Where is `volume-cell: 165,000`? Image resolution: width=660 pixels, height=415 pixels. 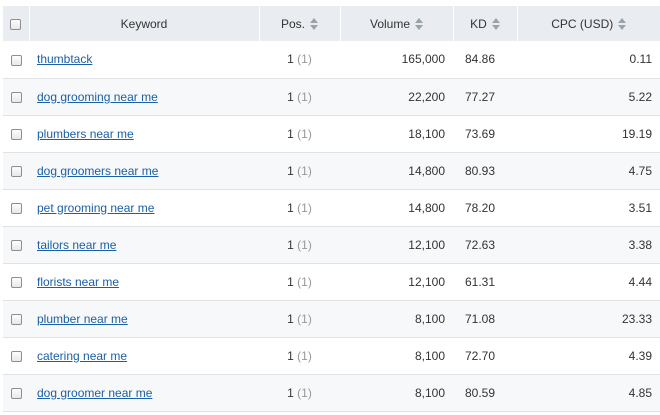
volume-cell: 165,000 is located at coordinates (396, 60).